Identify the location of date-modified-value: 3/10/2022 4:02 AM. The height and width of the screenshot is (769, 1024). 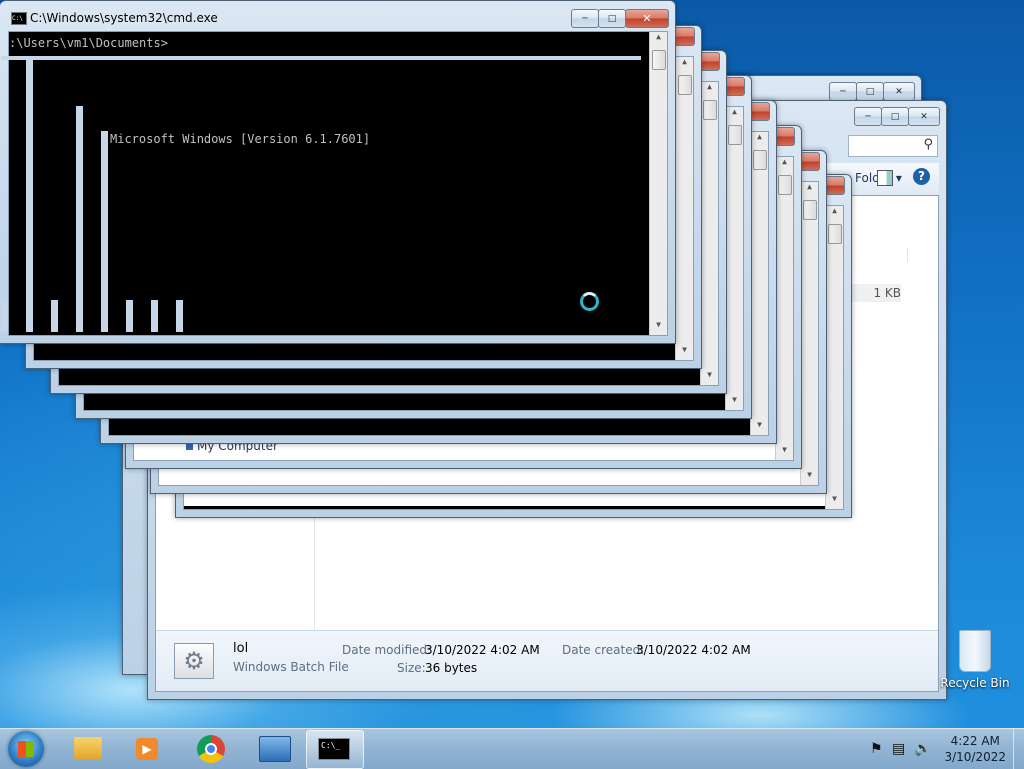
(482, 650).